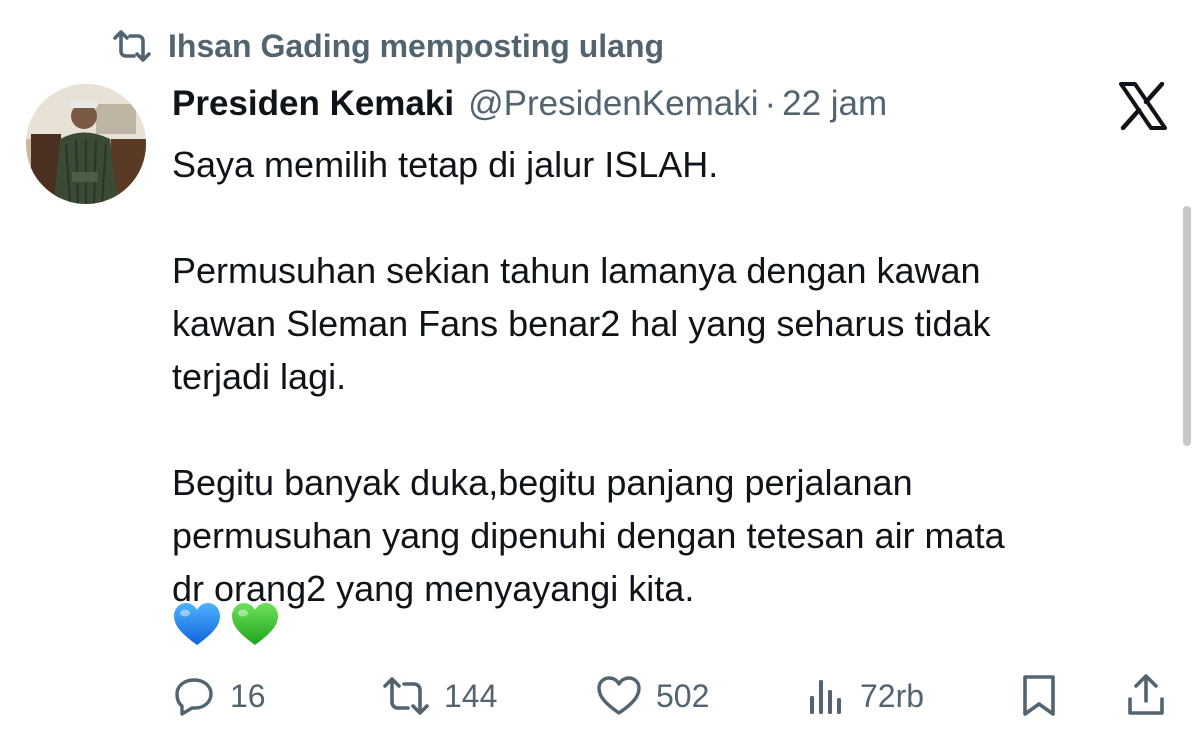 The width and height of the screenshot is (1200, 735). Describe the element at coordinates (619, 695) in the screenshot. I see `like-icon` at that location.